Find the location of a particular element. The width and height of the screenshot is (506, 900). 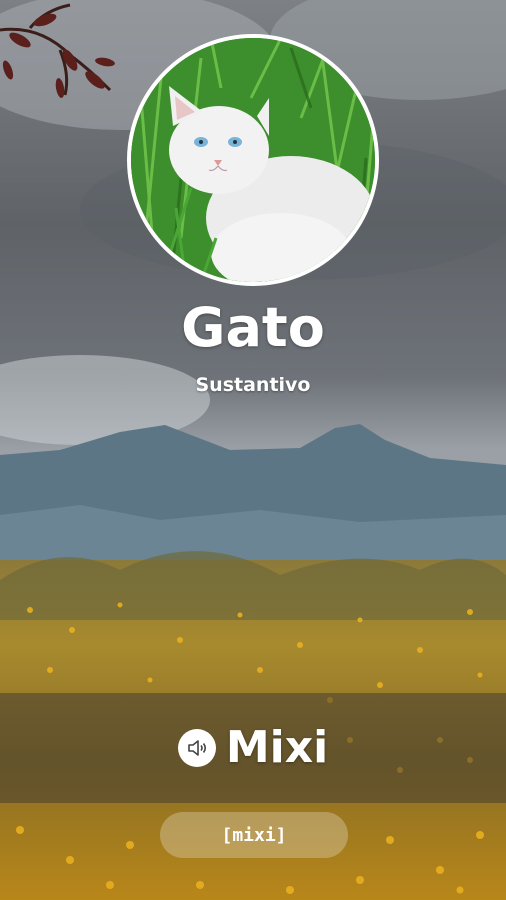

word-image is located at coordinates (253, 160).